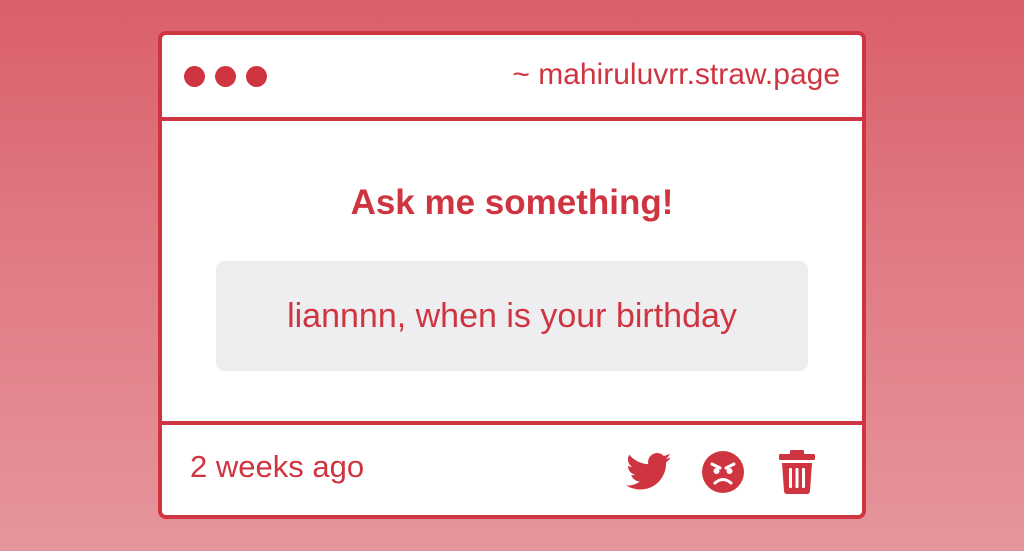 The height and width of the screenshot is (551, 1024). I want to click on trash-icon, so click(797, 472).